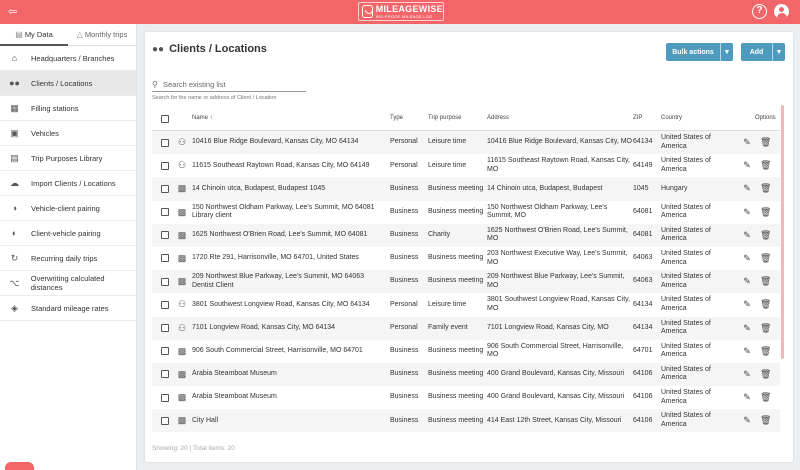 The width and height of the screenshot is (800, 470). What do you see at coordinates (68, 108) in the screenshot?
I see `sidebar-item-filling-stations: ▦ Filling stations` at bounding box center [68, 108].